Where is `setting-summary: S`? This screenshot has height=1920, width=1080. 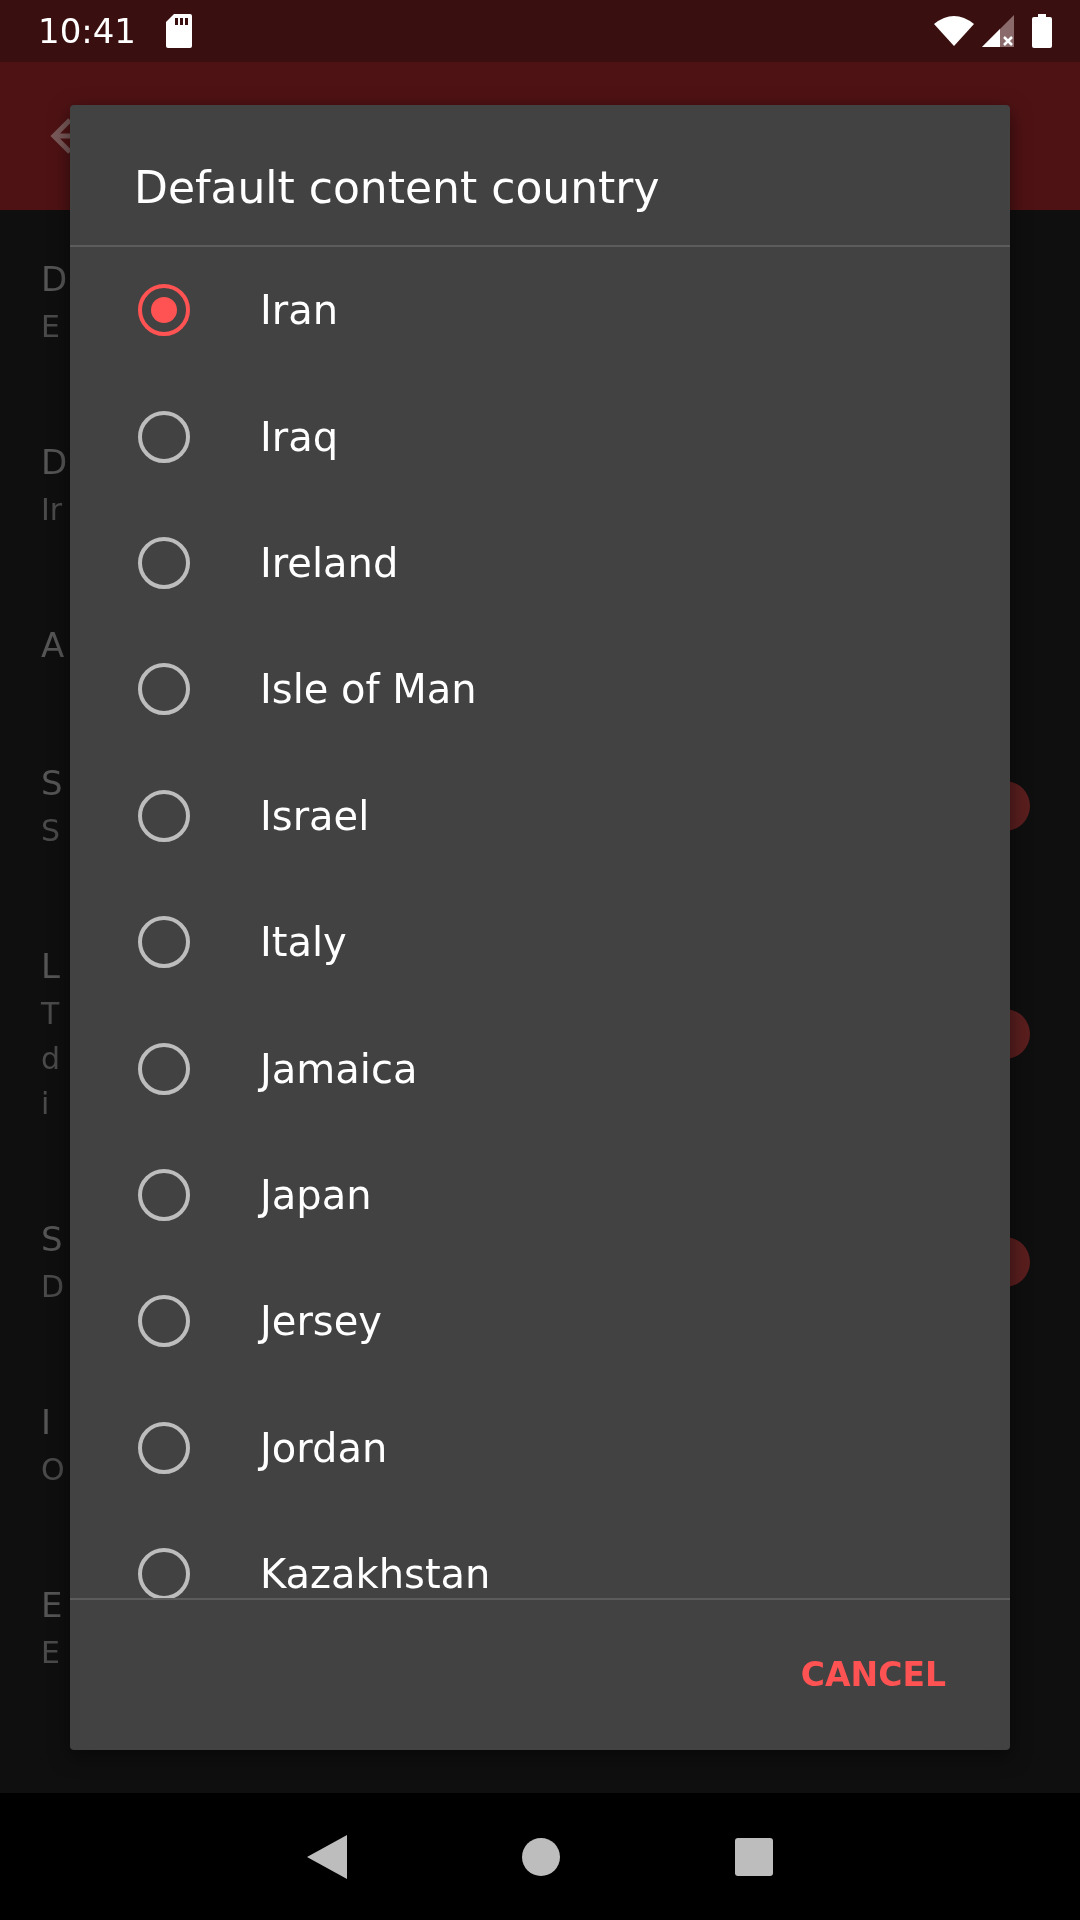 setting-summary: S is located at coordinates (51, 831).